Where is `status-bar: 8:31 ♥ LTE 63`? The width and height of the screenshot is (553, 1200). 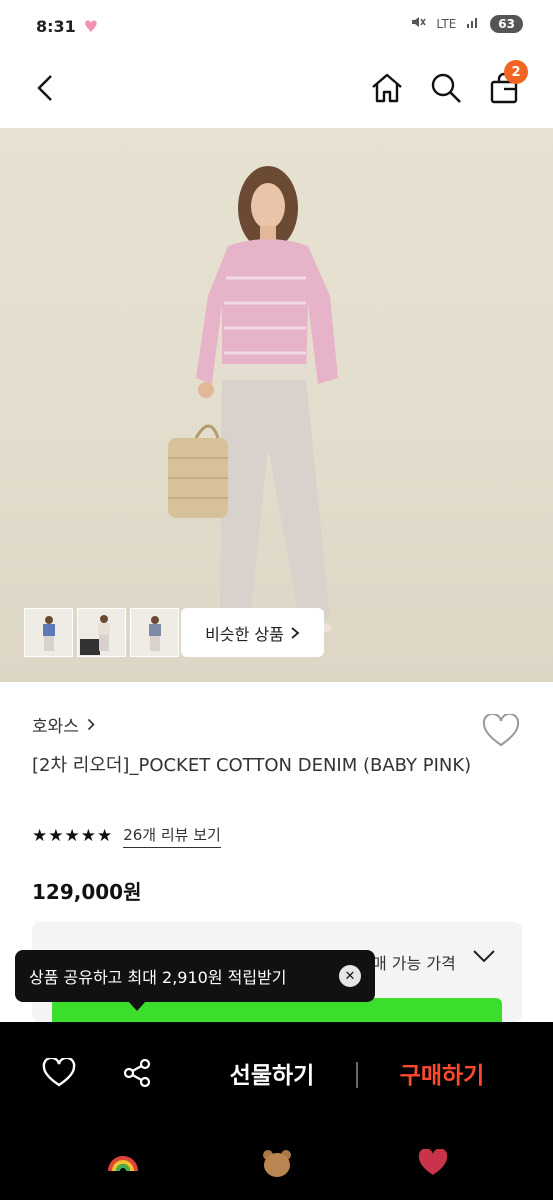
status-bar: 8:31 ♥ LTE 63 is located at coordinates (276, 26).